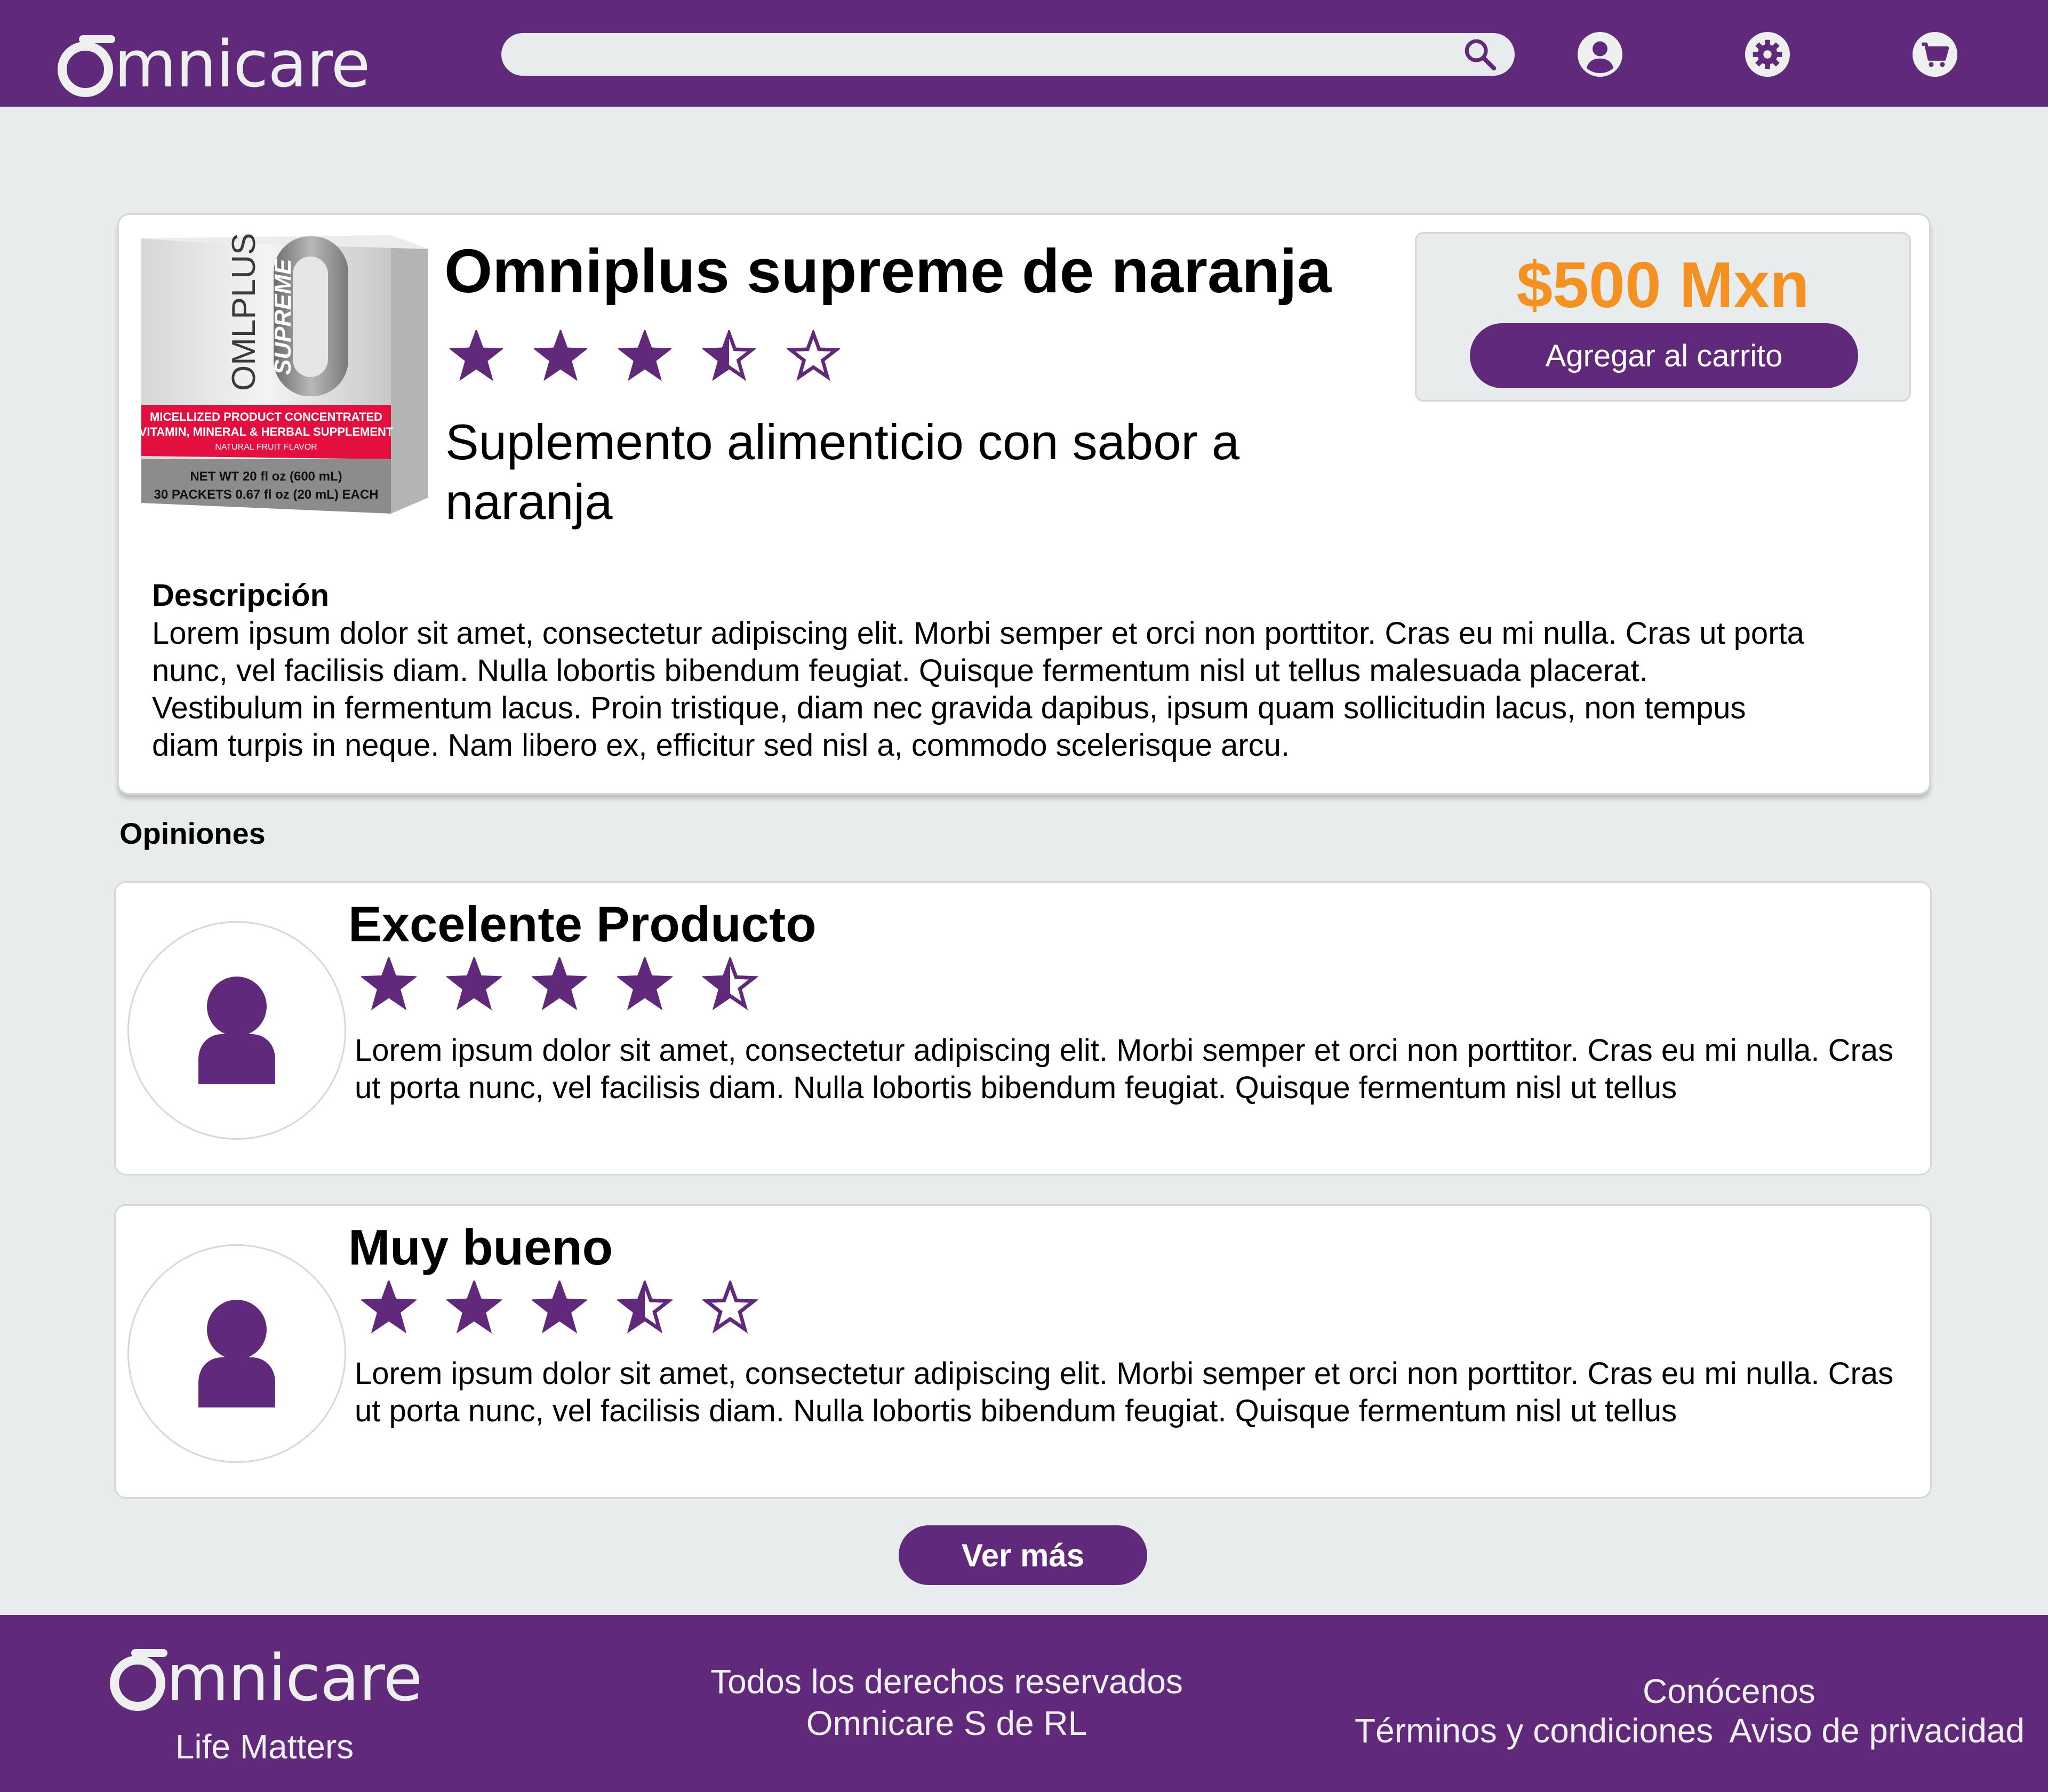  I want to click on reviews-heading: Opiniones, so click(192, 833).